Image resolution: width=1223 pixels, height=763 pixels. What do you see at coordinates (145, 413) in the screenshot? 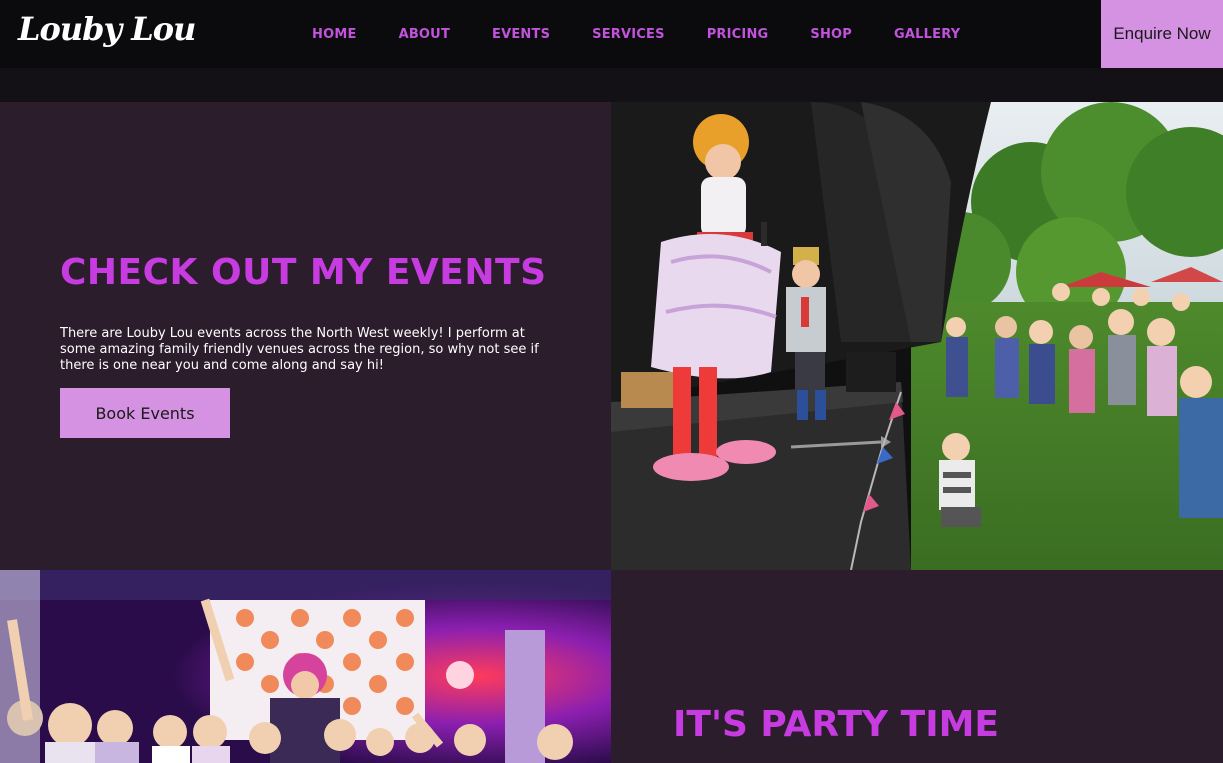
I see `book-events-button: Book Events` at bounding box center [145, 413].